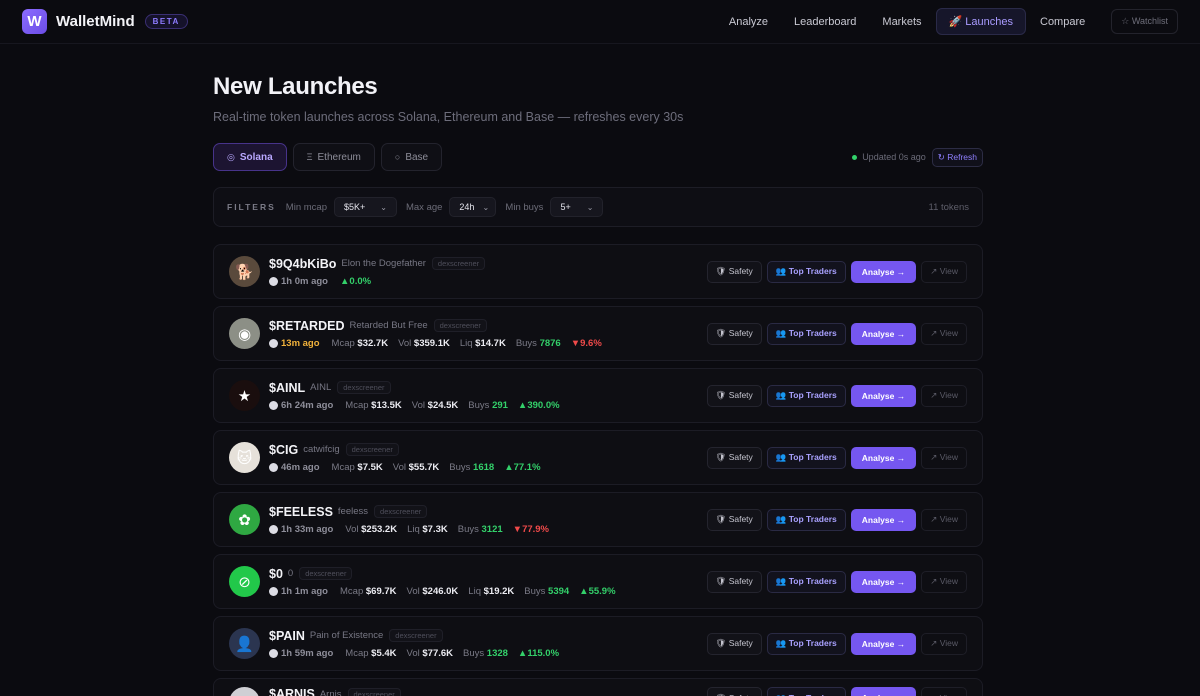 The image size is (1200, 696). I want to click on liq-stat: Liq $7.3K, so click(427, 529).